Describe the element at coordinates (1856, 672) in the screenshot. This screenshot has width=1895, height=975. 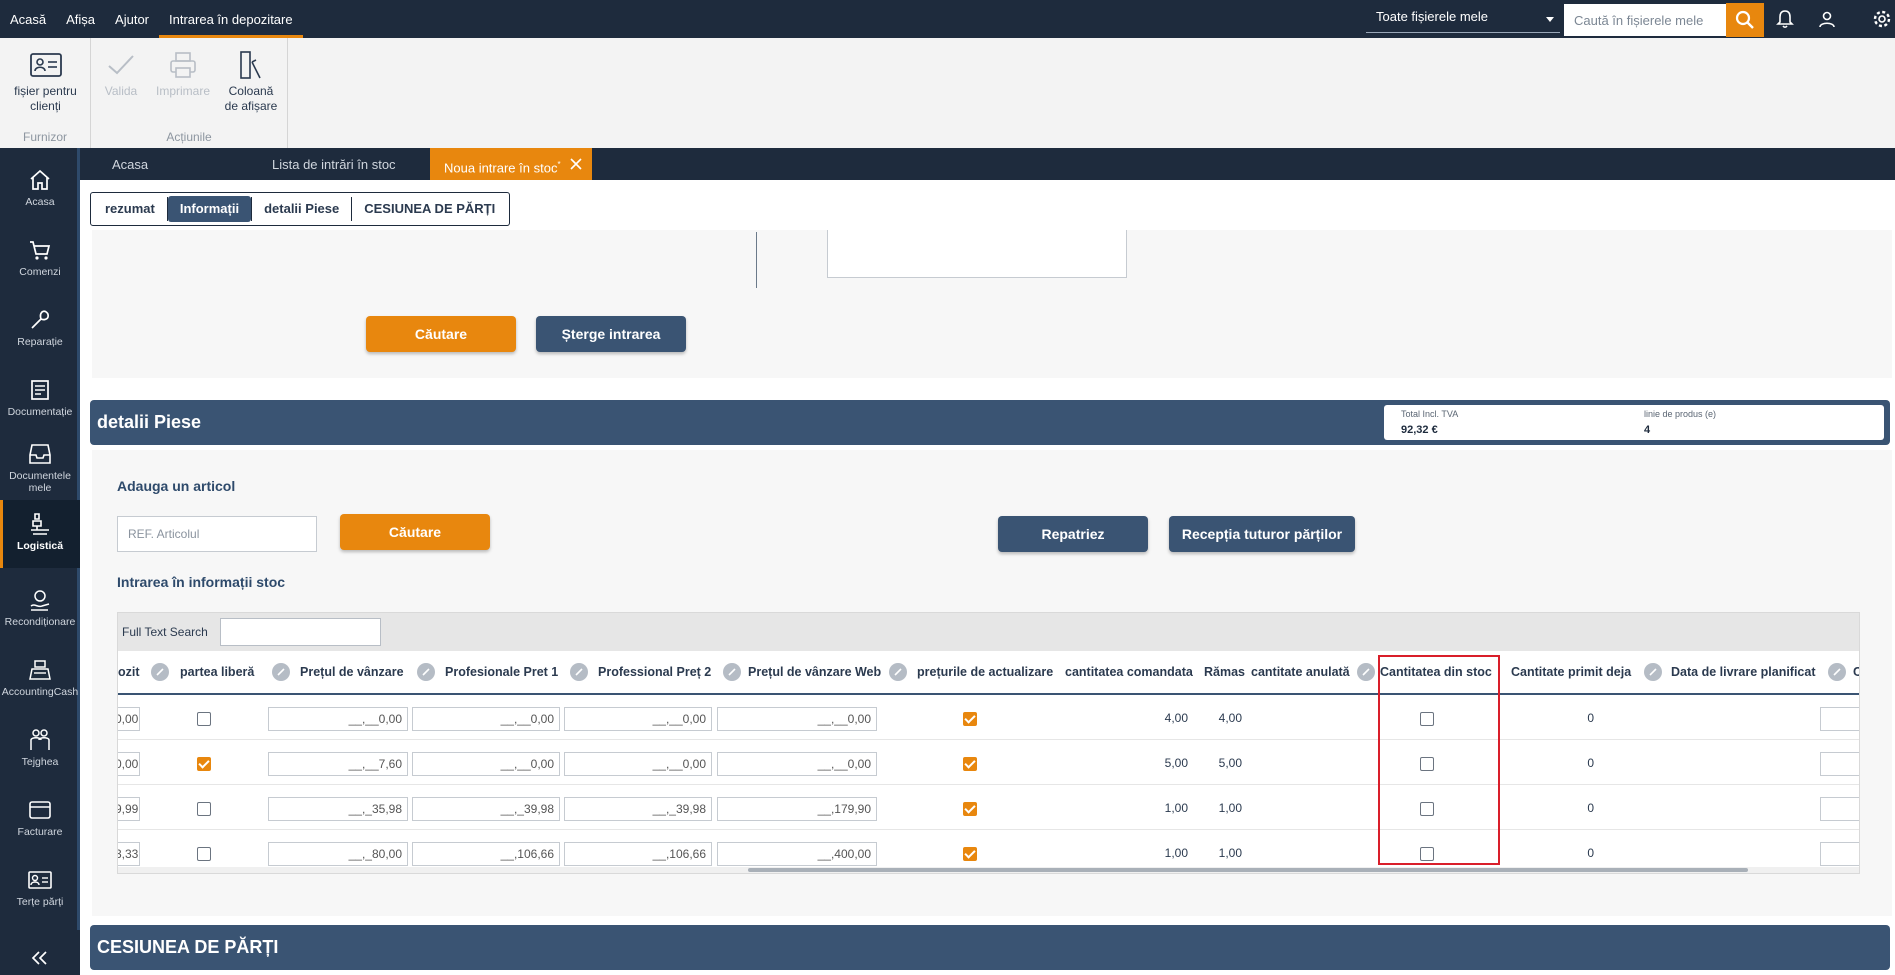
I see `header-last: C` at that location.